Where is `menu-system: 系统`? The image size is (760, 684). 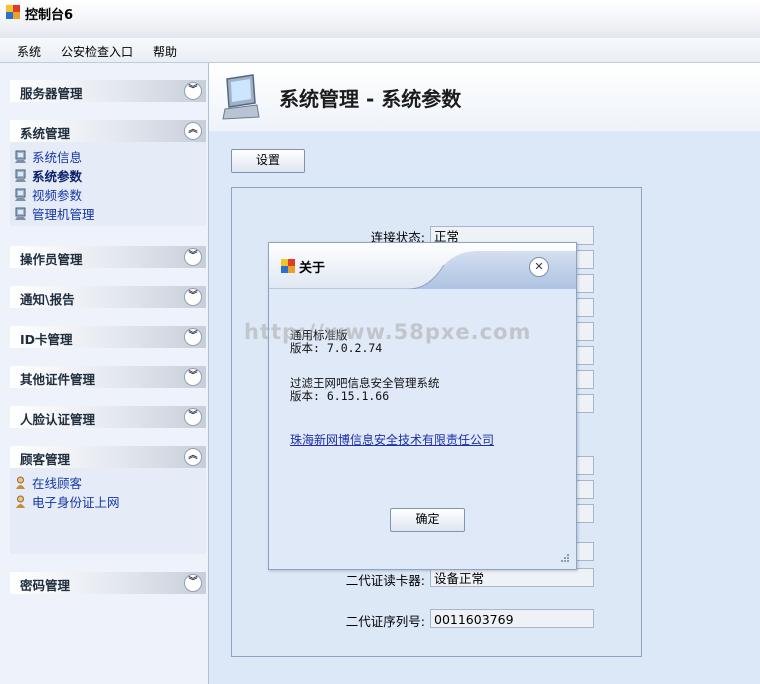 menu-system: 系统 is located at coordinates (29, 51).